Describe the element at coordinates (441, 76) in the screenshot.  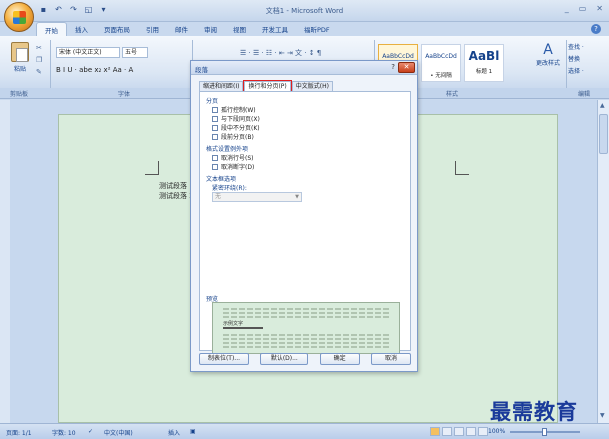
I see `style-name: • 无间隔` at that location.